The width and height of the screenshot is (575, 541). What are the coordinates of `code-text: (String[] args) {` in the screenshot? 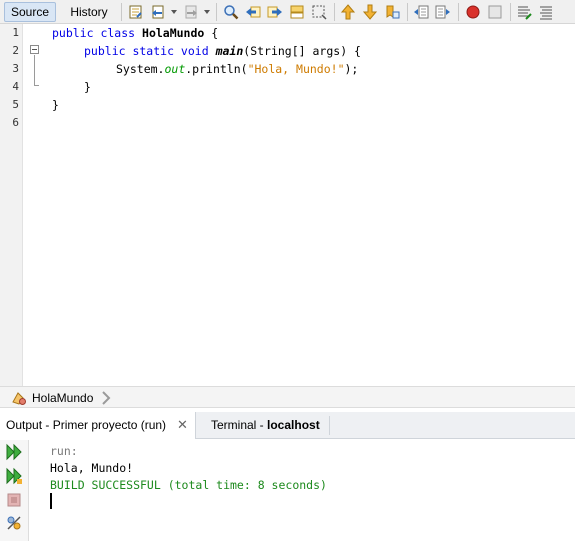 It's located at (302, 51).